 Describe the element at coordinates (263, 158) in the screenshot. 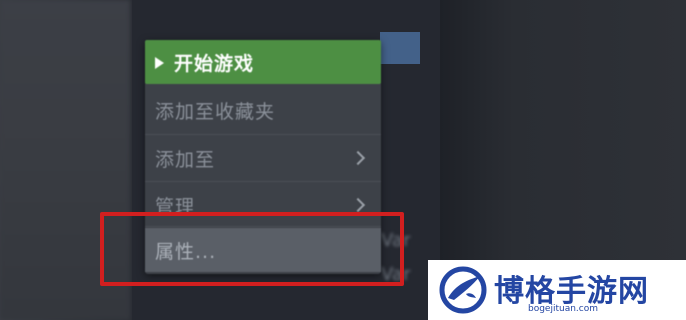

I see `menu-item-add-to: 添加至` at that location.